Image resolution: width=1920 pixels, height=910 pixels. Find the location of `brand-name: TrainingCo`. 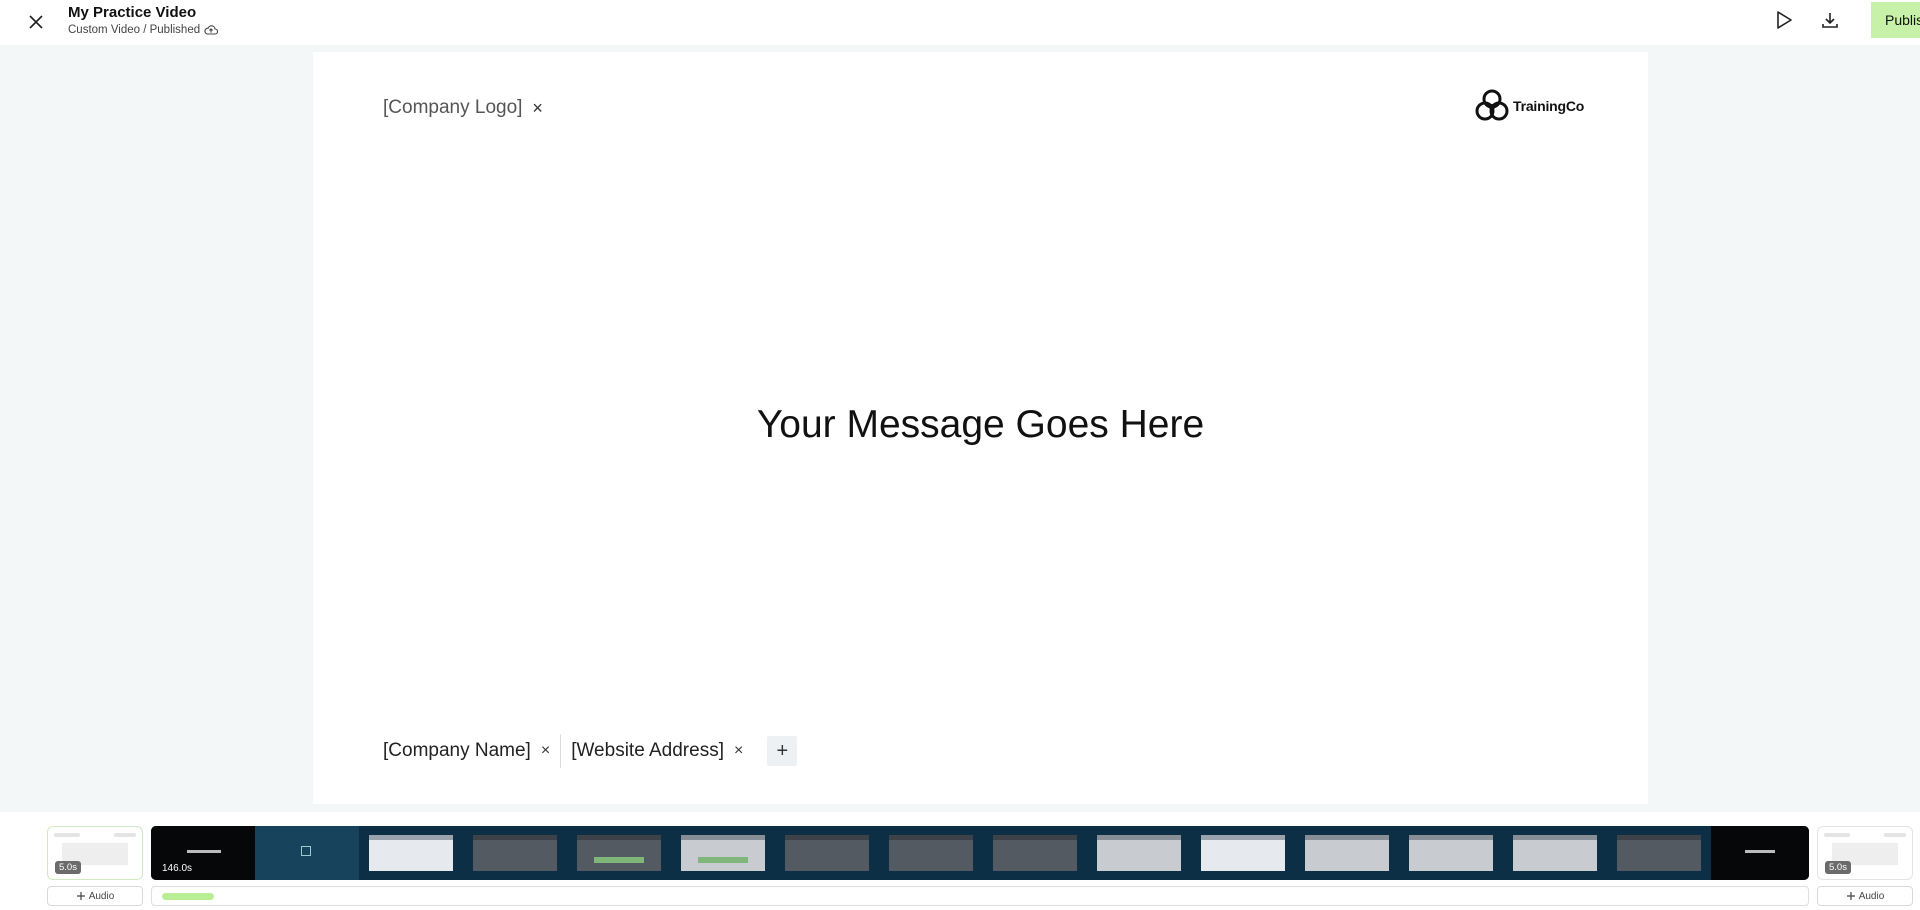

brand-name: TrainingCo is located at coordinates (1549, 106).